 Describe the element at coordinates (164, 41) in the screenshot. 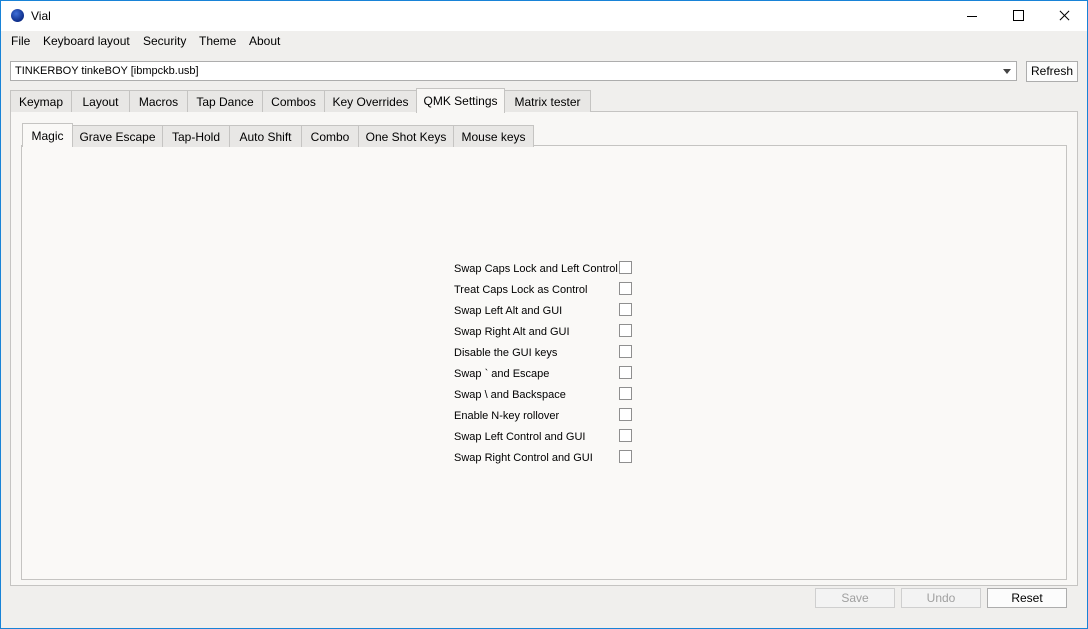

I see `menu-security: Security` at that location.